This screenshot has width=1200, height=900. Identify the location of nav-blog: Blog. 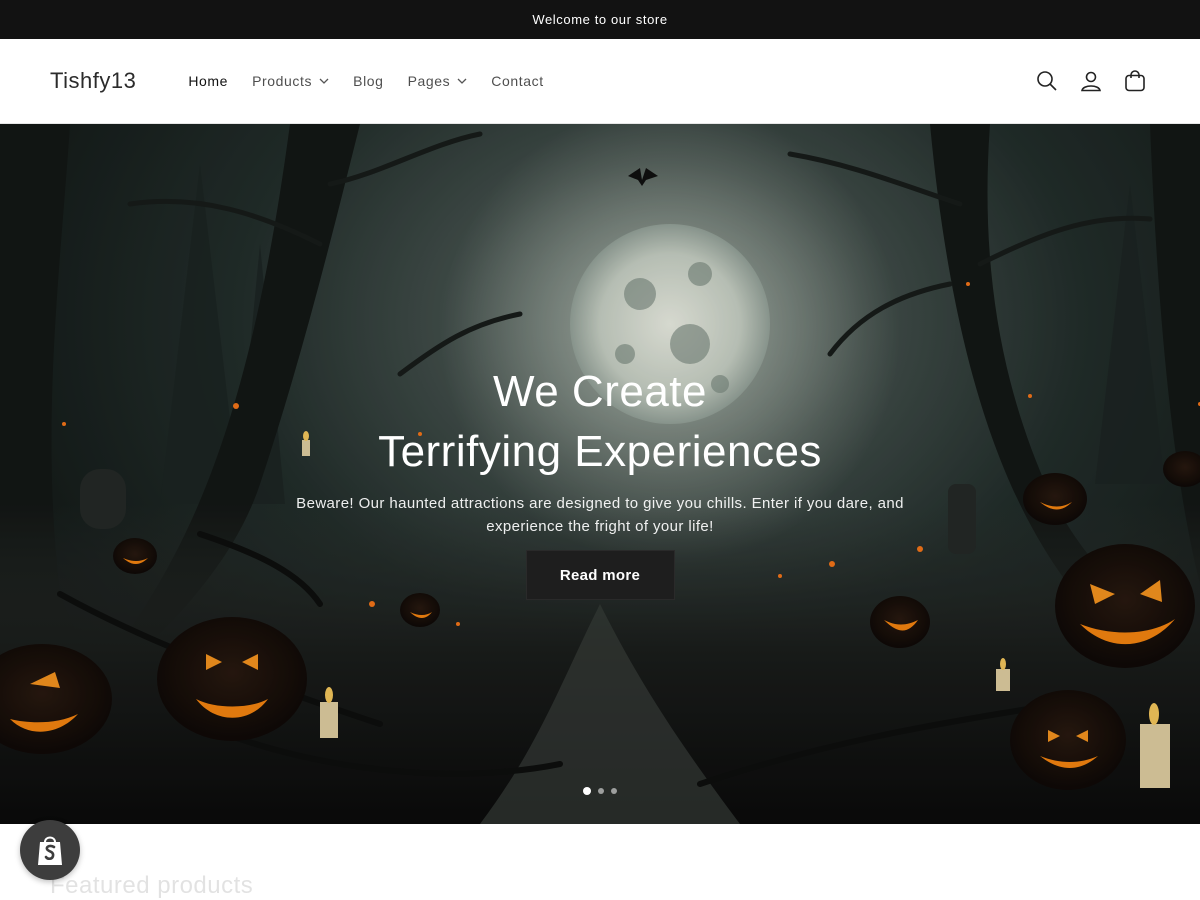
(368, 81).